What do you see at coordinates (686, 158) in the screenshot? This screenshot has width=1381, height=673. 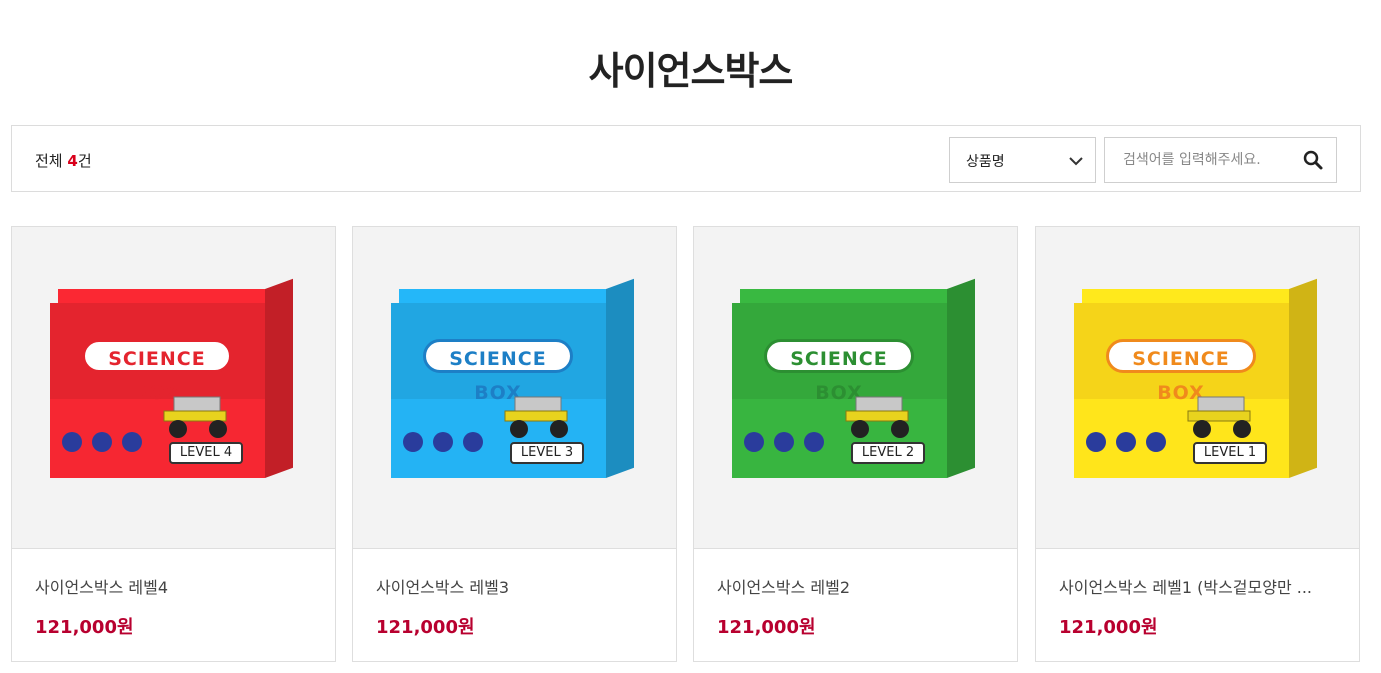 I see `list-toolbar: 전체 4건 상품명` at bounding box center [686, 158].